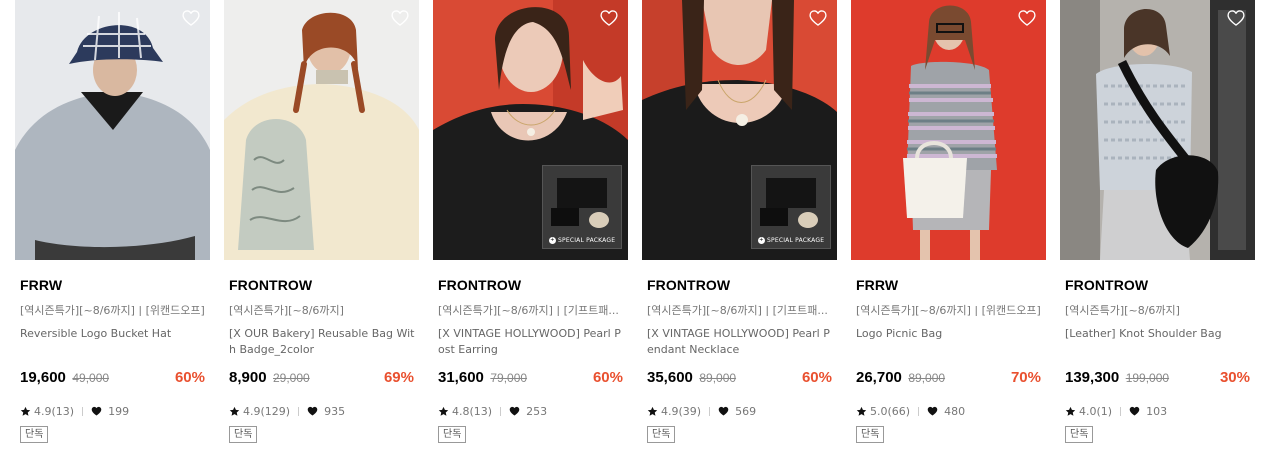 Image resolution: width=1261 pixels, height=474 pixels. I want to click on product-stats: 5.0(66) 480, so click(949, 411).